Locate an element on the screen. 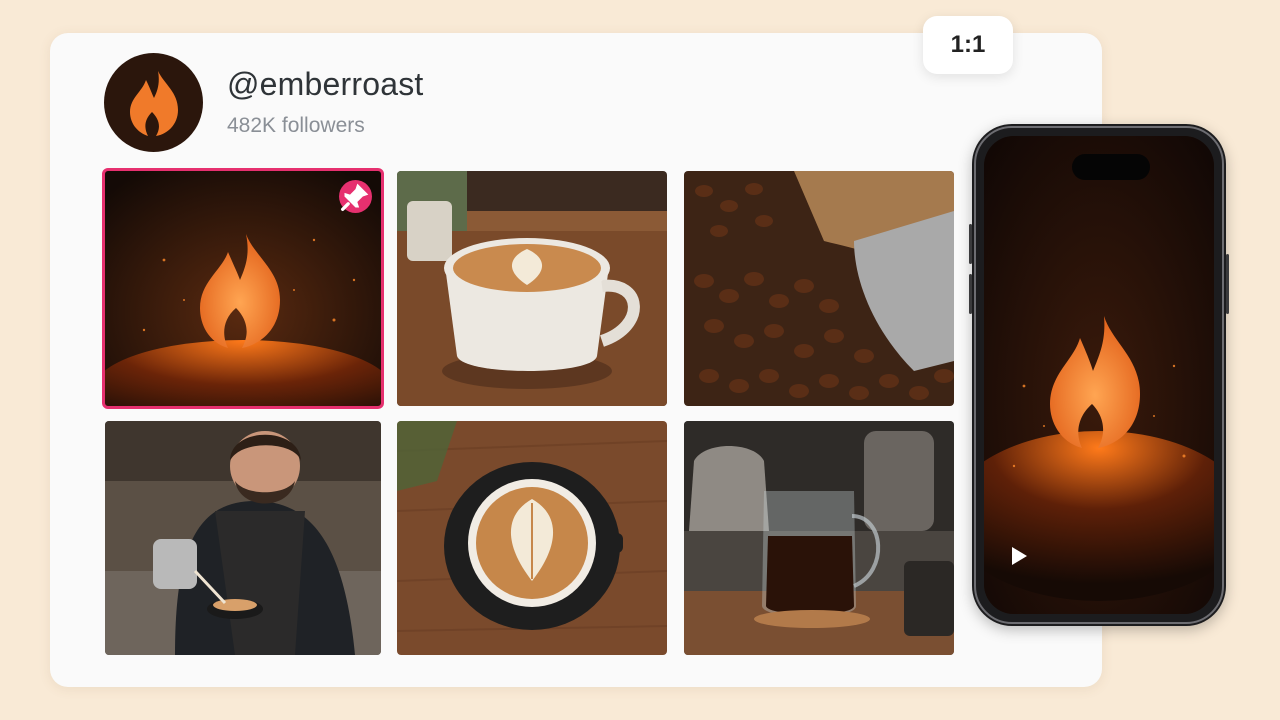 The image size is (1280, 720). phone-screen is located at coordinates (1099, 375).